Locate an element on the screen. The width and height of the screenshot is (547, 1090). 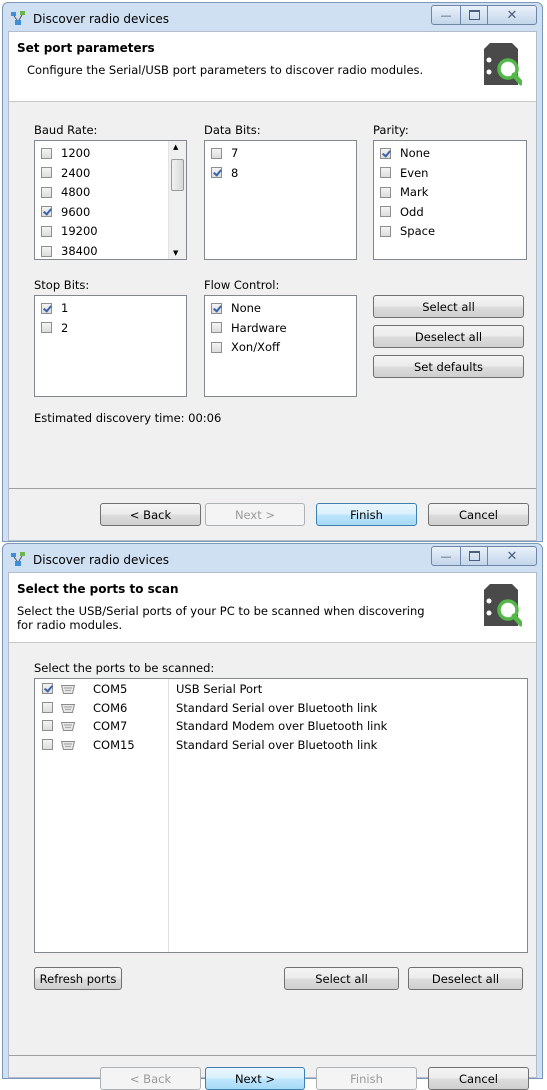
radio-search-icon is located at coordinates (503, 64).